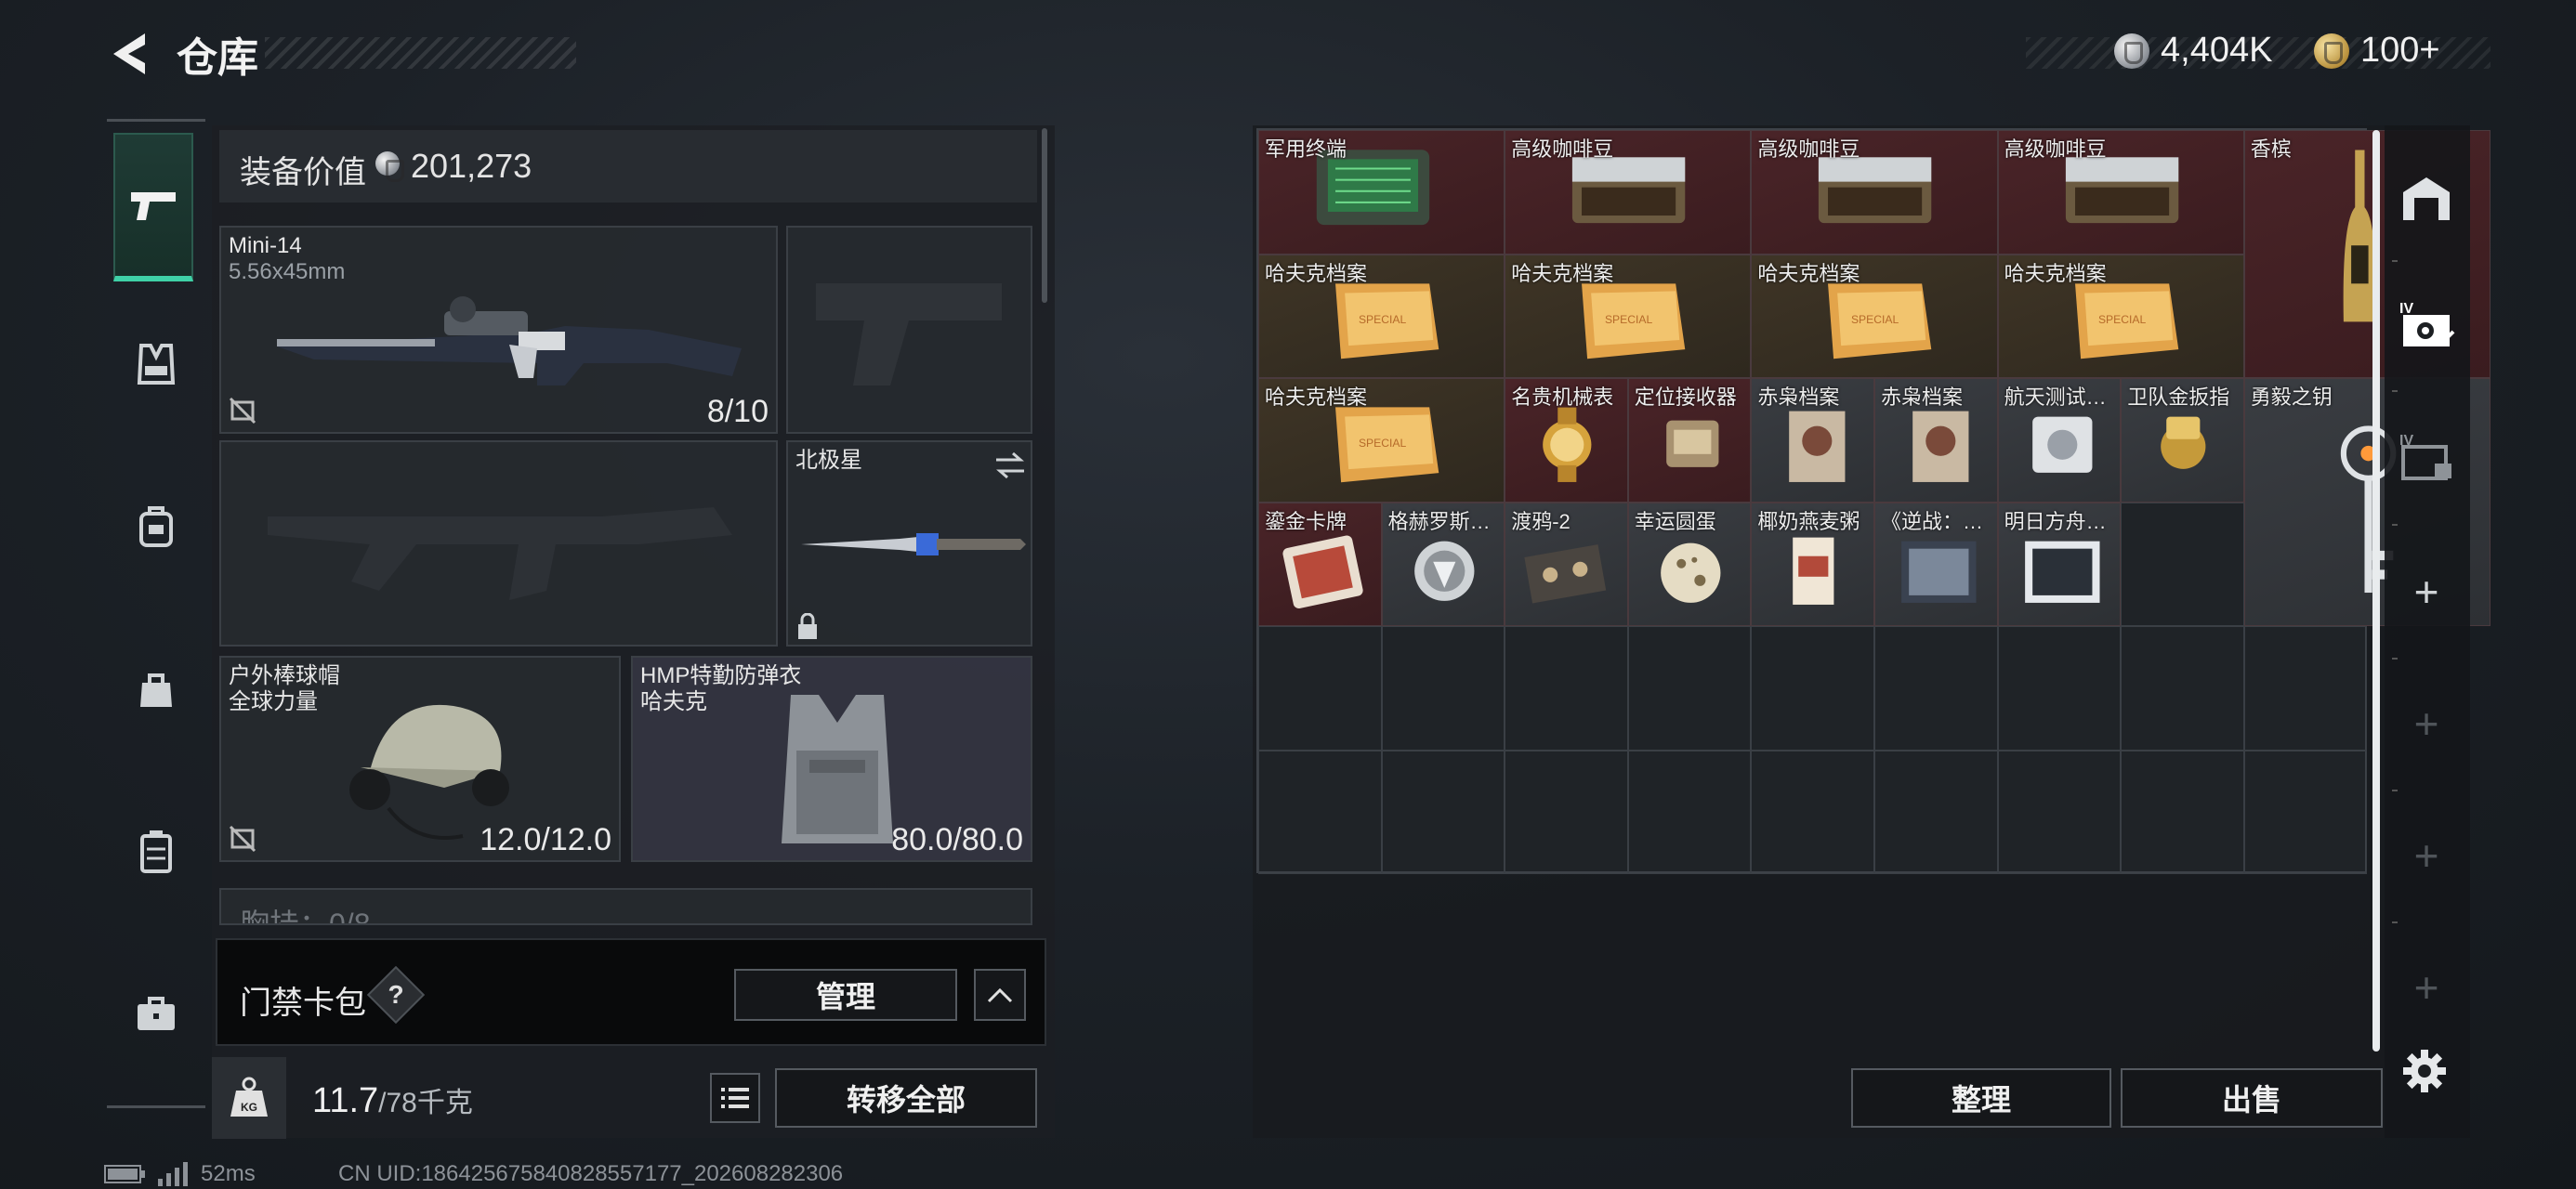 This screenshot has height=1189, width=2576. Describe the element at coordinates (1981, 1098) in the screenshot. I see `sort-button: 整理` at that location.